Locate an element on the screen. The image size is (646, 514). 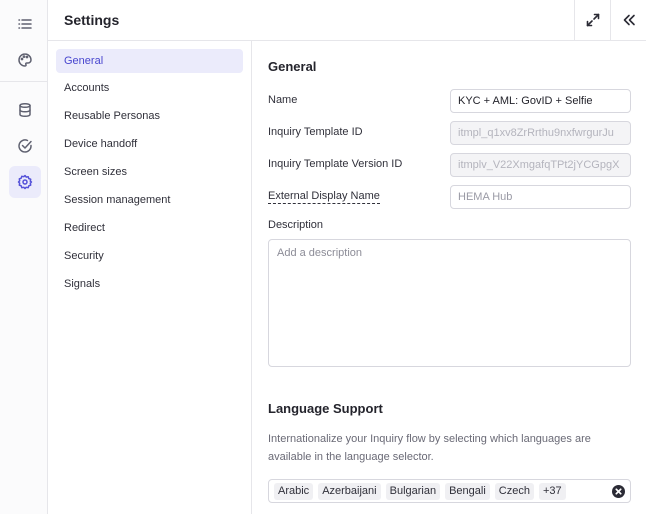
more-languages-count: +37 is located at coordinates (552, 491).